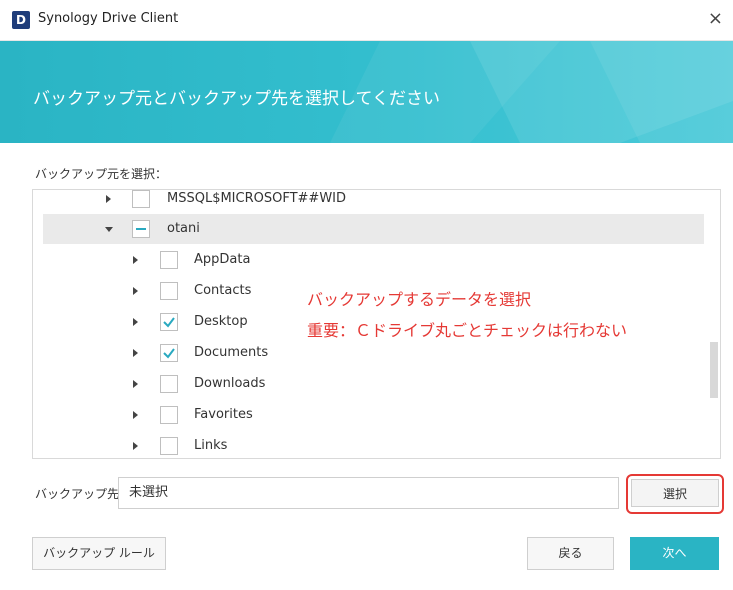  I want to click on title-bar: D Synology Drive Client ×, so click(366, 20).